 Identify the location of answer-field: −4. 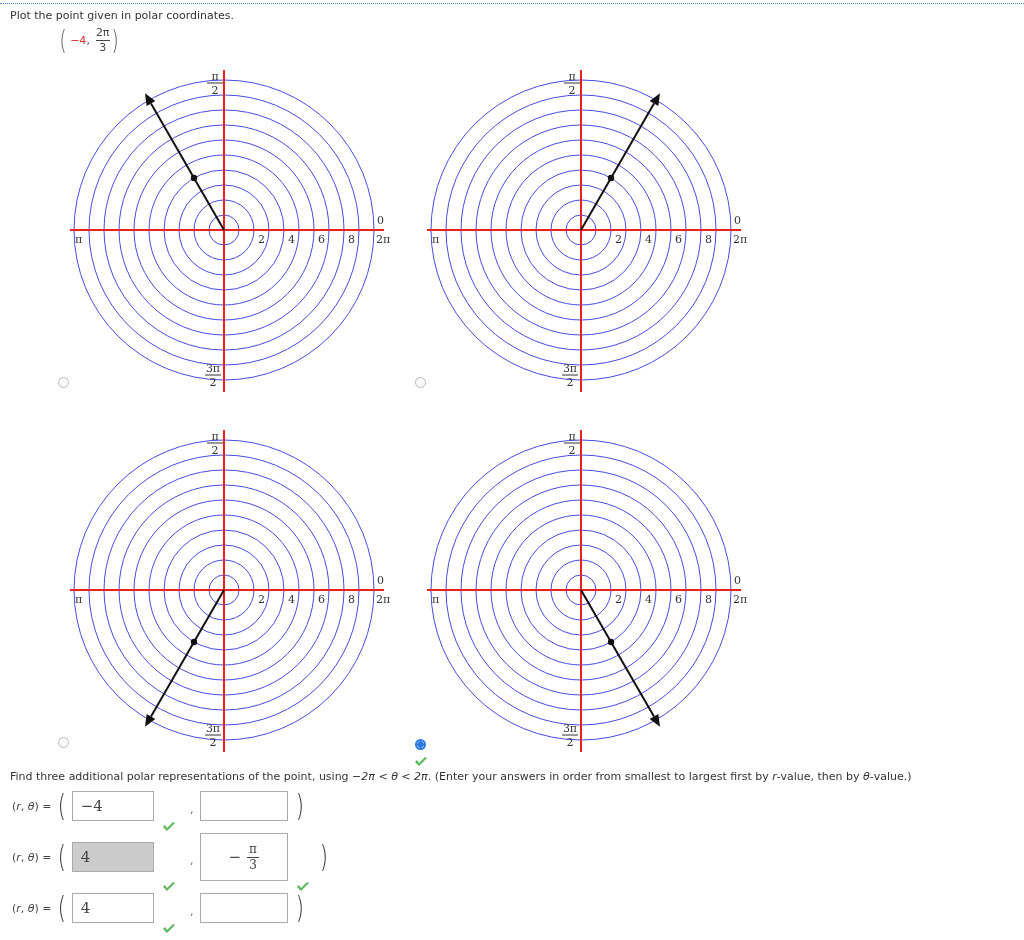
(112, 806).